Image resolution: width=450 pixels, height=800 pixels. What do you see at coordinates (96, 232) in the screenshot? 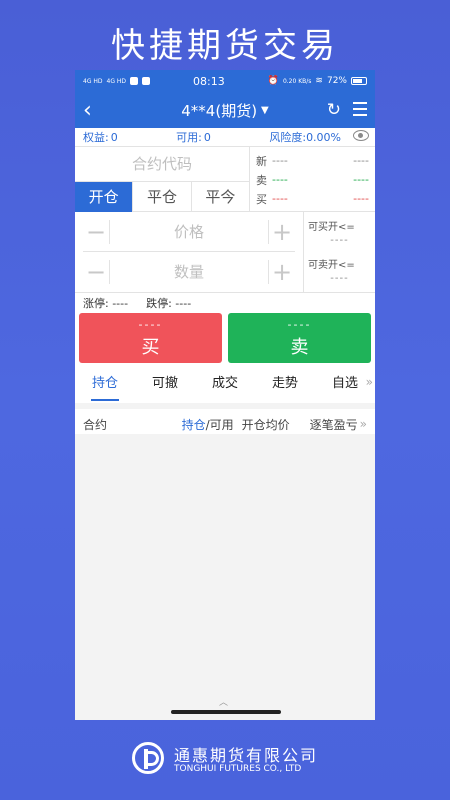
I see `price-minus-button: −` at bounding box center [96, 232].